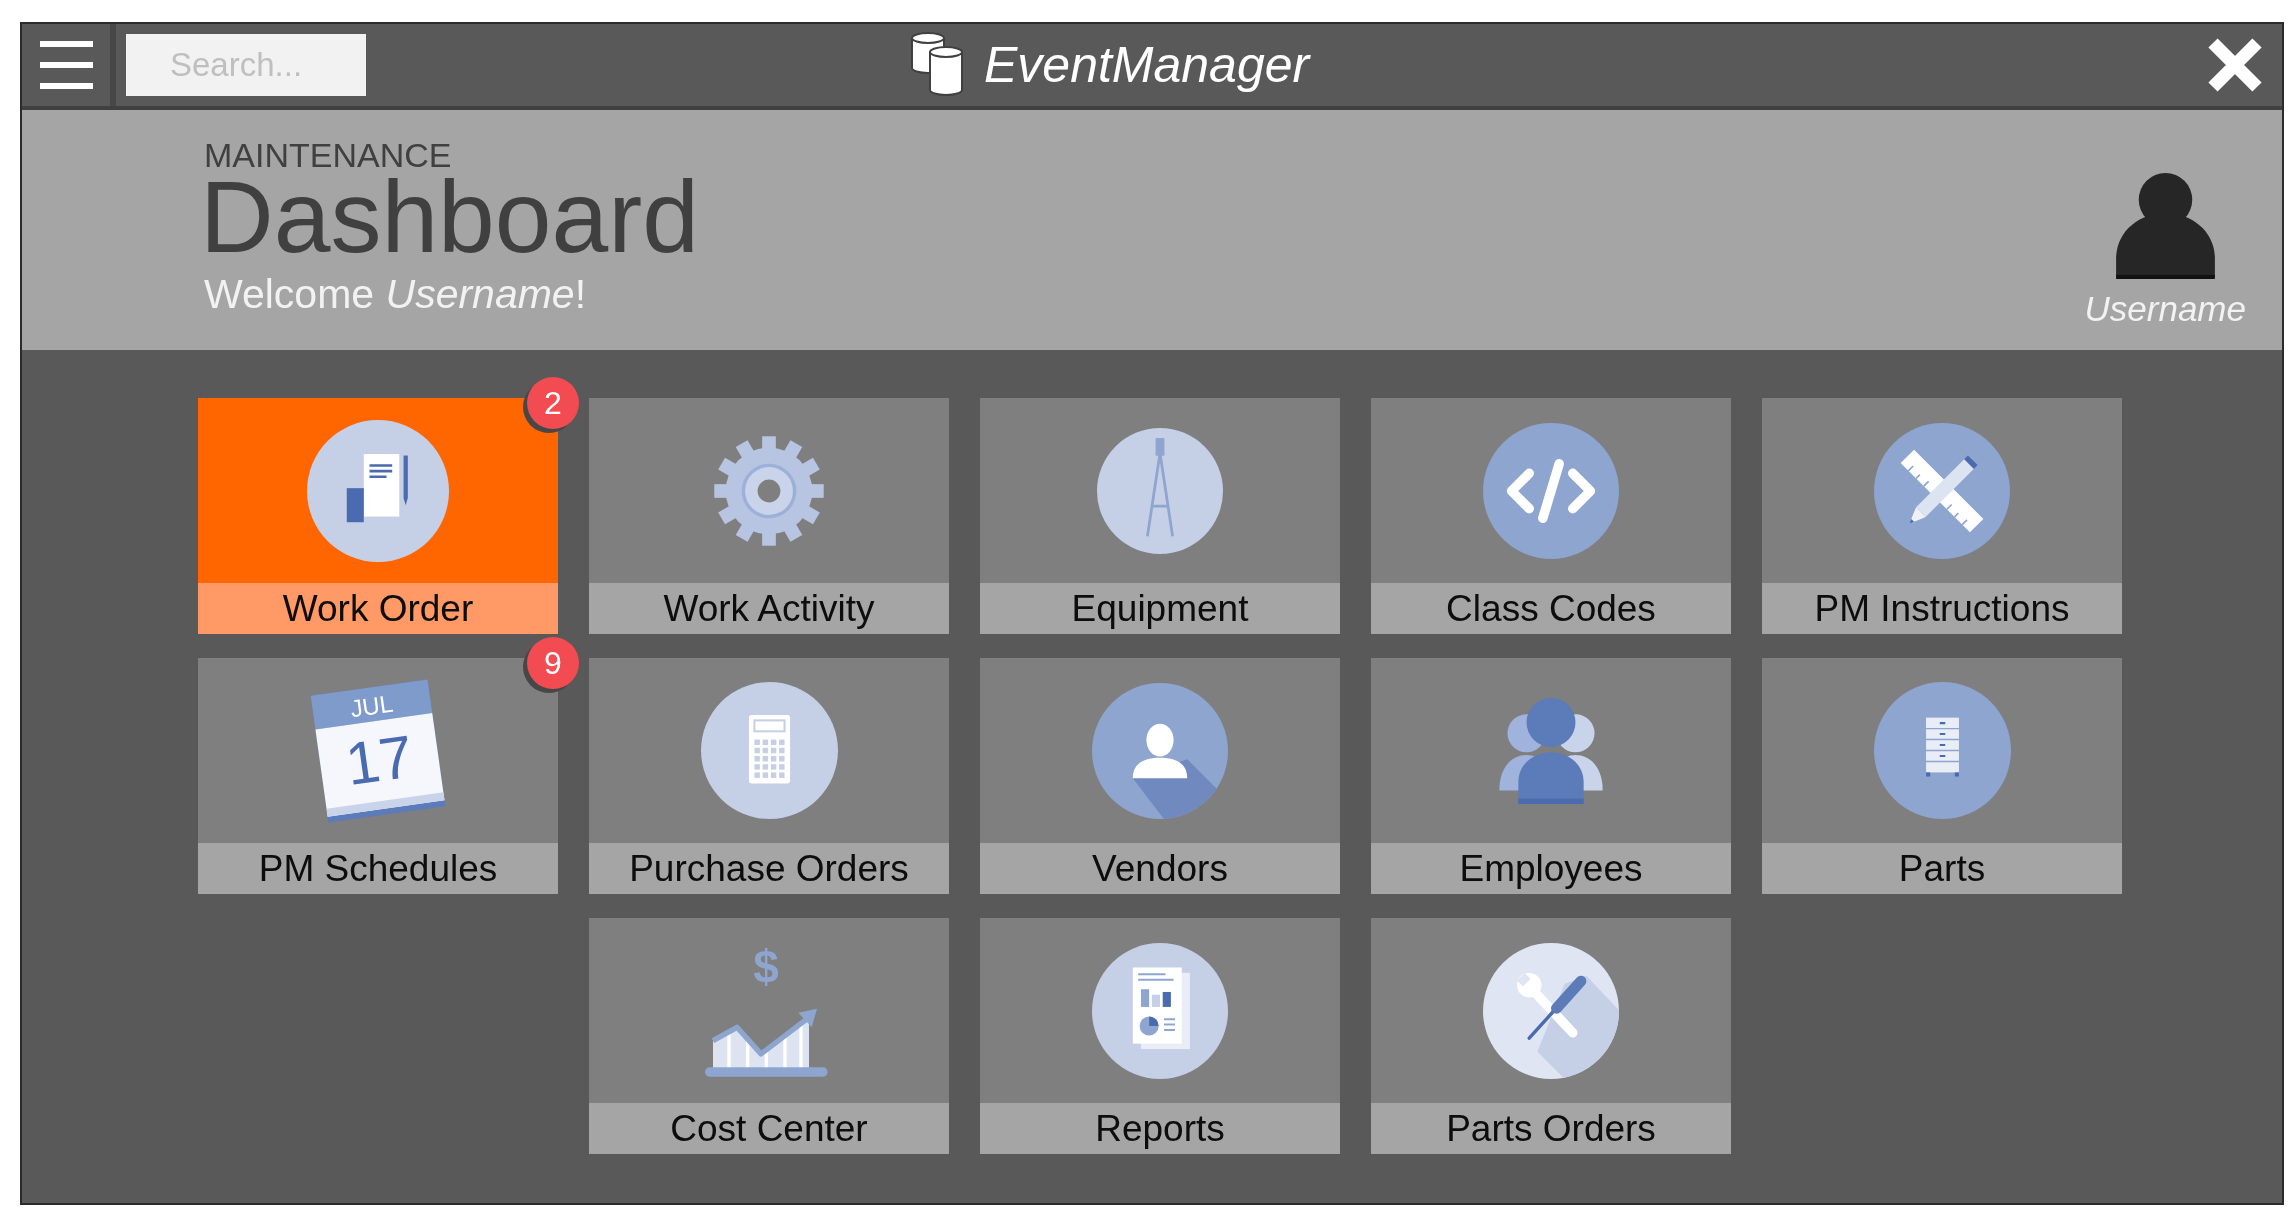  What do you see at coordinates (449, 218) in the screenshot?
I see `page-title: Dashboard` at bounding box center [449, 218].